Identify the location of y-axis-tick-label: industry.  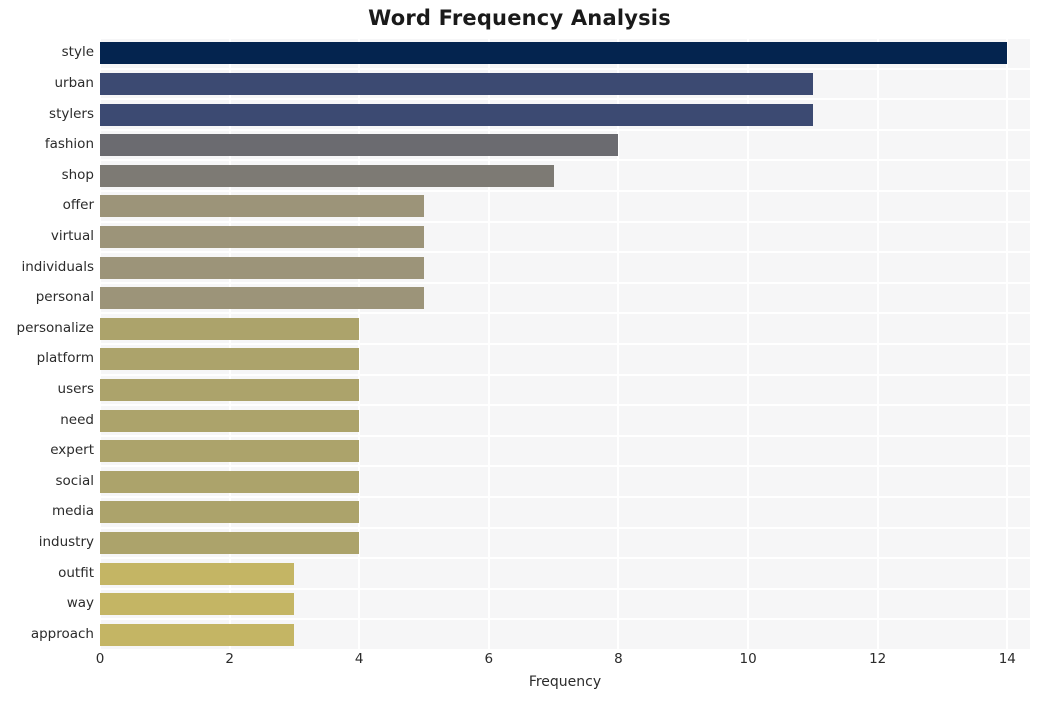
(66, 541).